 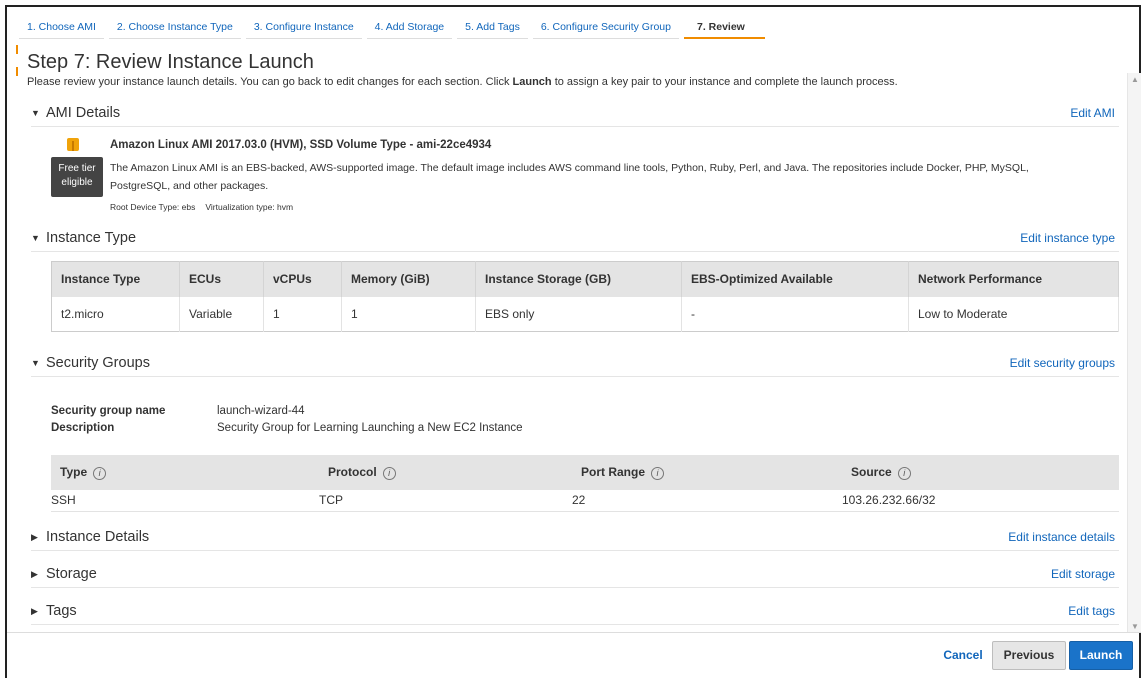 I want to click on tab-configure-instance: 3. Configure Instance, so click(x=303, y=27).